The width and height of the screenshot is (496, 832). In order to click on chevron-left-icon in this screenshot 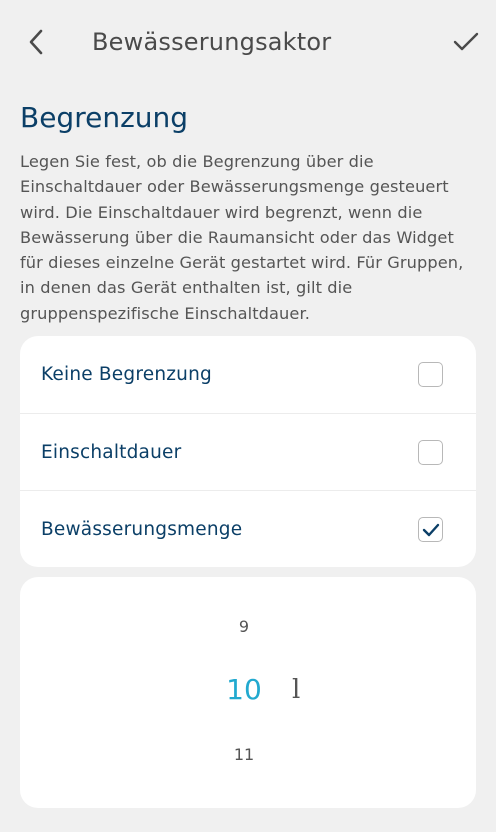, I will do `click(36, 42)`.